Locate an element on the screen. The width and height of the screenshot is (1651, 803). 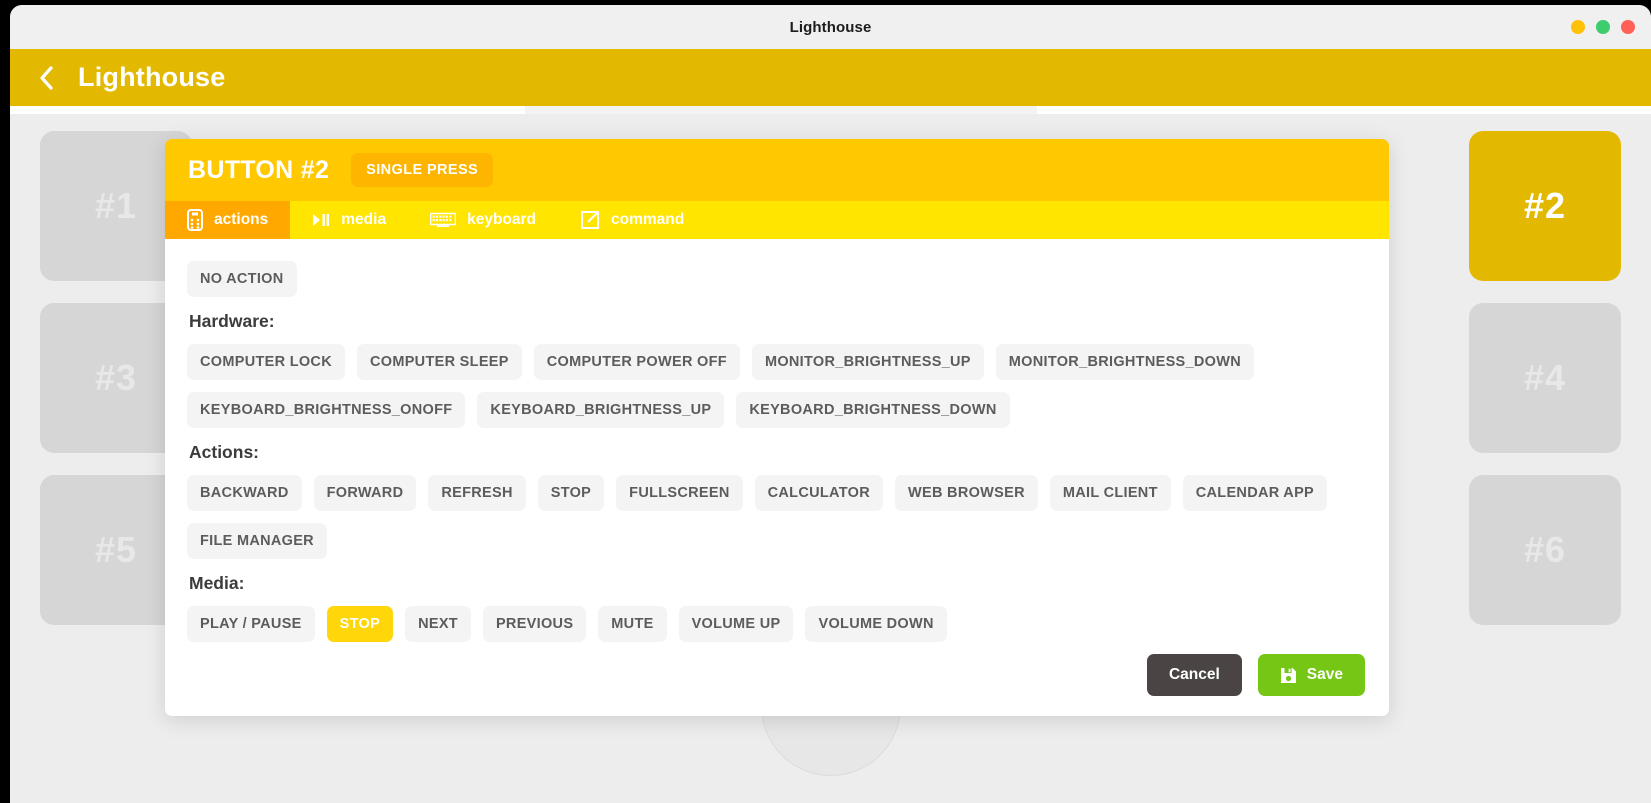
background-tabstrip is located at coordinates (830, 110).